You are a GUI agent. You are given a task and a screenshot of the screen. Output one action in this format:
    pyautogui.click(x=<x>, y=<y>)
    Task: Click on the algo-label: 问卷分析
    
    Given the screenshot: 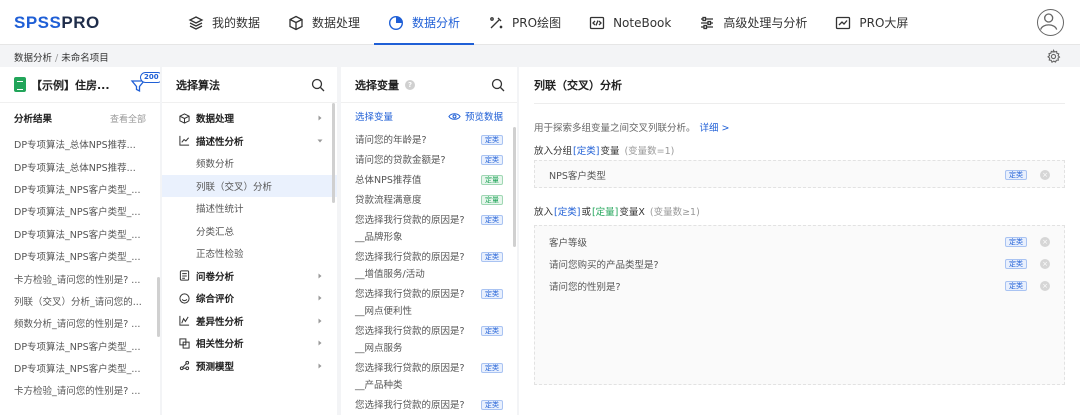 What is the action you would take?
    pyautogui.click(x=215, y=277)
    